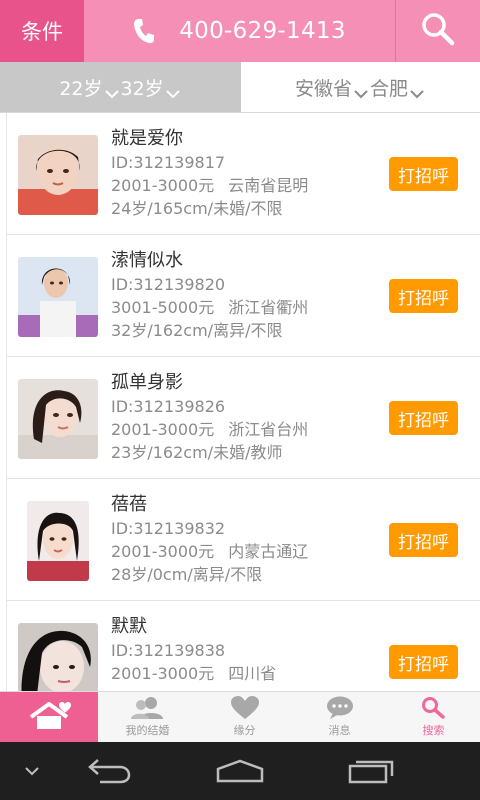 This screenshot has height=800, width=480. I want to click on system-nav-bar, so click(240, 771).